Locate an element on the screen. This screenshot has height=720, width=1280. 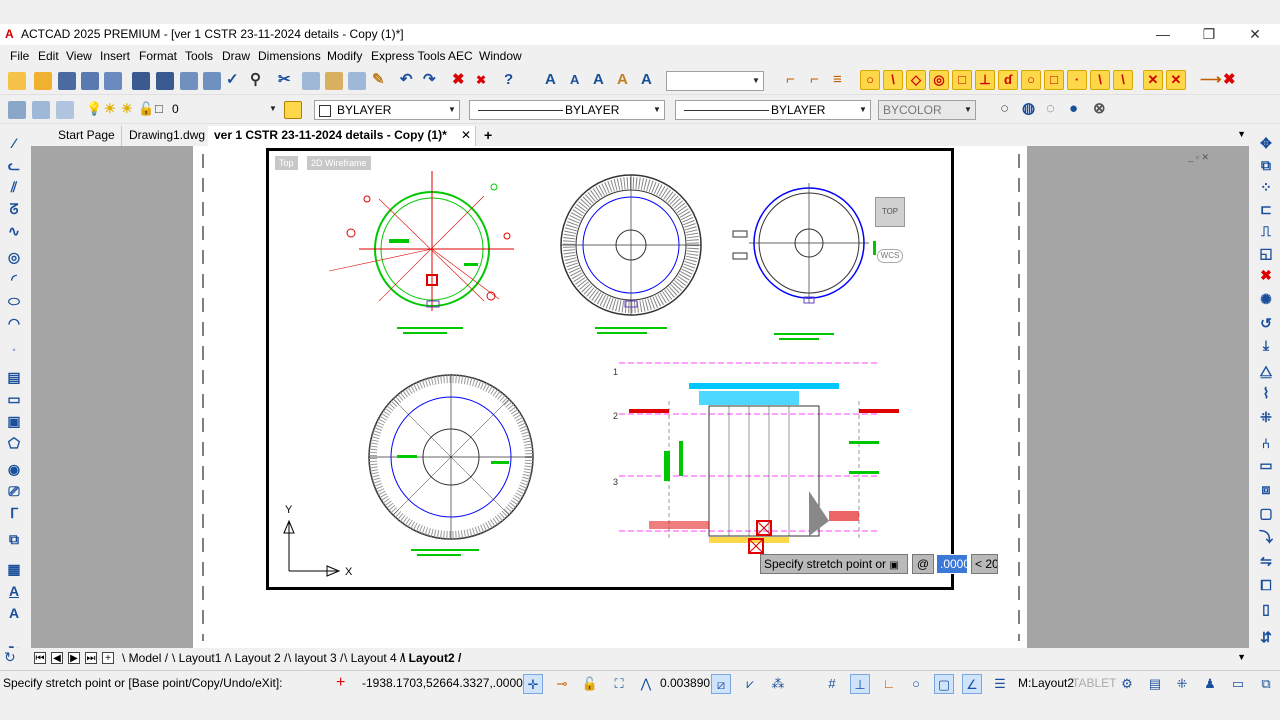
layout-tab-layout-2: \ Layout 2 / is located at coordinates (257, 658).